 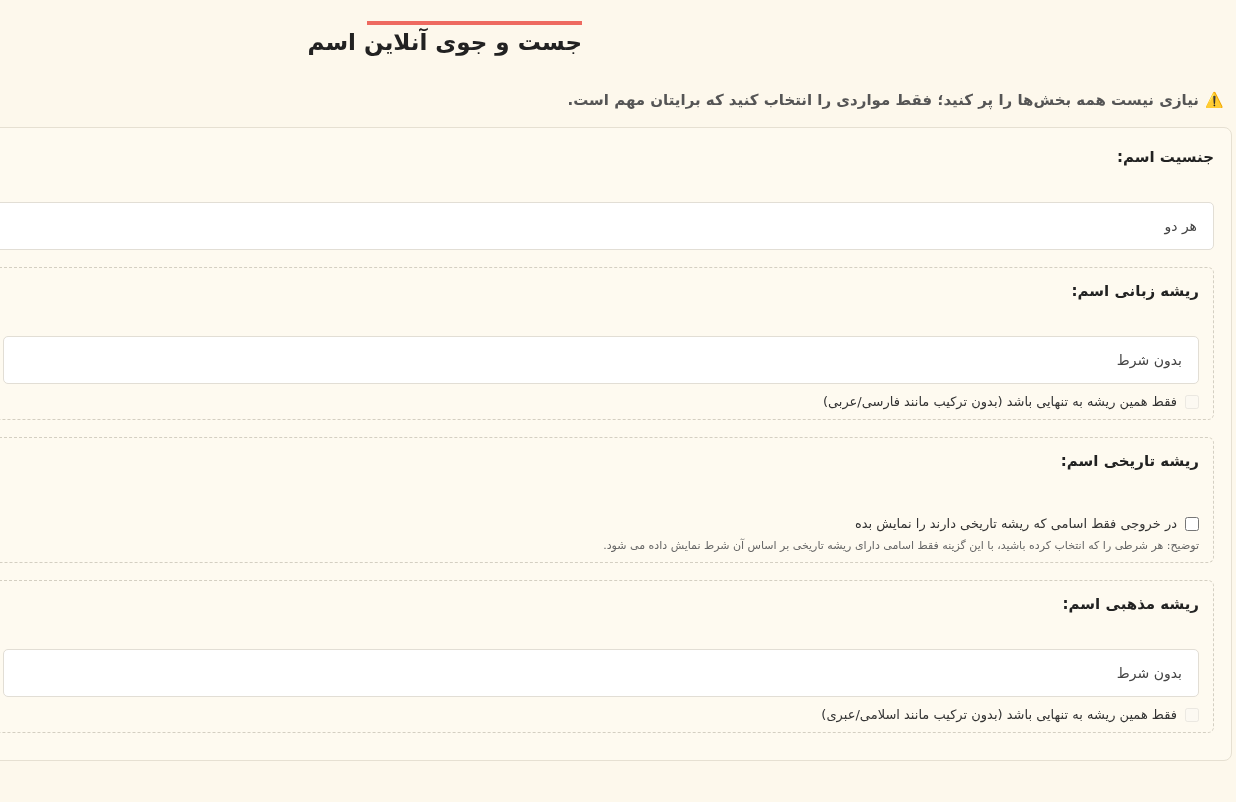 I want to click on hint-text: توضیح: هر شرطی را که انتخاب کرده باشید، با این گزینه فقط اسامی دارای ریشه تاریخی بر اساس آن شرط نمایش داده می شود., so click(x=900, y=545).